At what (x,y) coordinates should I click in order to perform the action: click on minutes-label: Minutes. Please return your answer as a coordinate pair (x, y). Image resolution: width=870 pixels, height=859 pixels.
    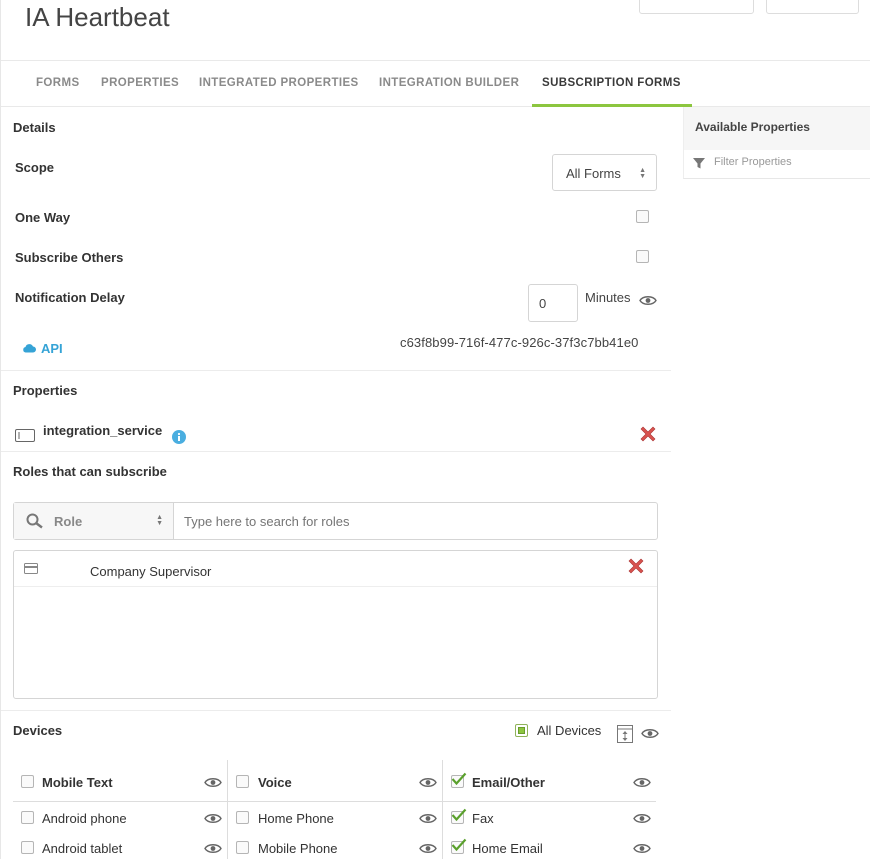
    Looking at the image, I should click on (608, 297).